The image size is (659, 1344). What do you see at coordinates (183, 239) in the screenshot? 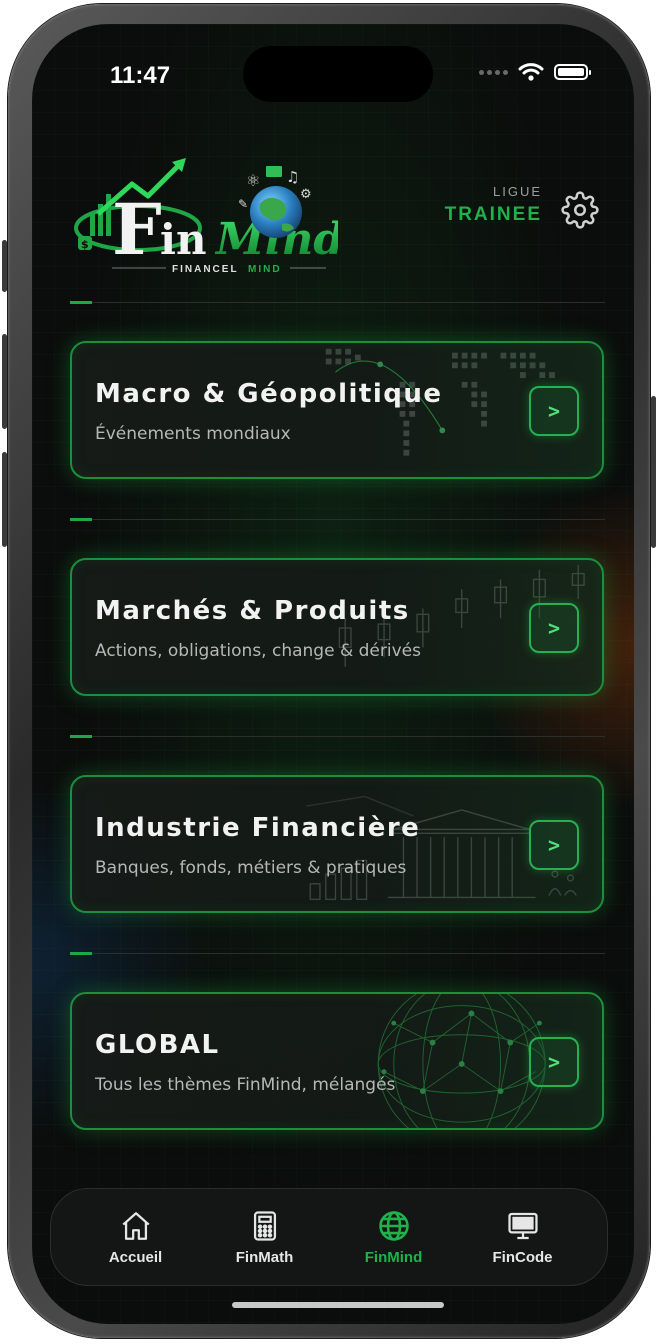
I see `svg-text: in` at bounding box center [183, 239].